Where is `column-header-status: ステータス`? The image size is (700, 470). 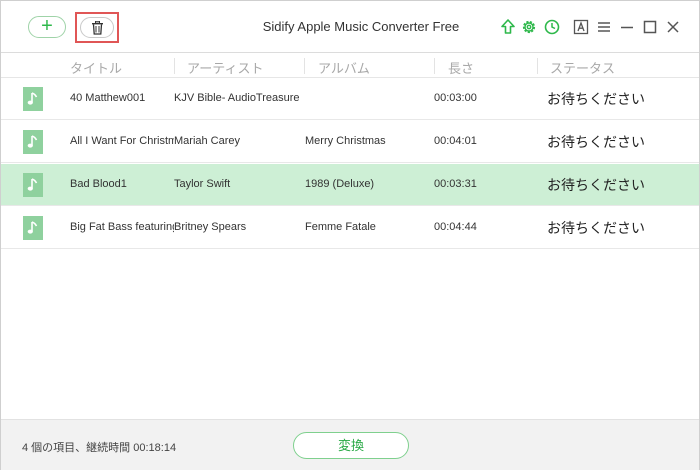
column-header-status: ステータス is located at coordinates (582, 67).